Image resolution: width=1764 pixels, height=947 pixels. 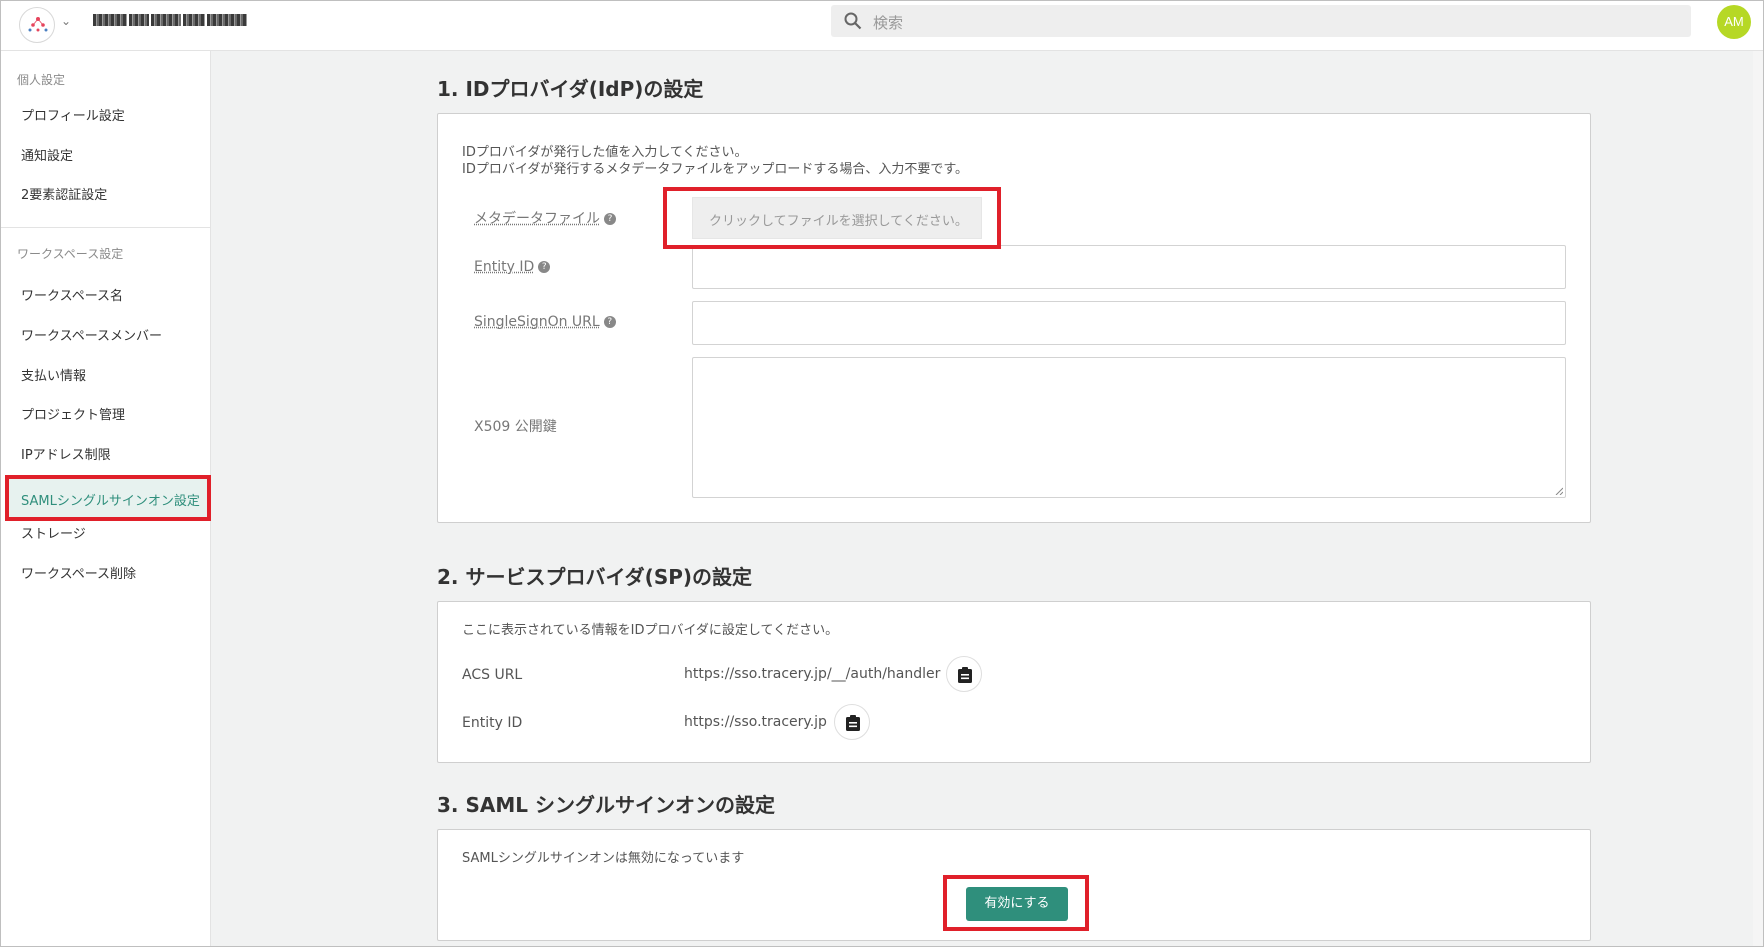 What do you see at coordinates (53, 532) in the screenshot?
I see `sidebar-item-storage: ストレージ` at bounding box center [53, 532].